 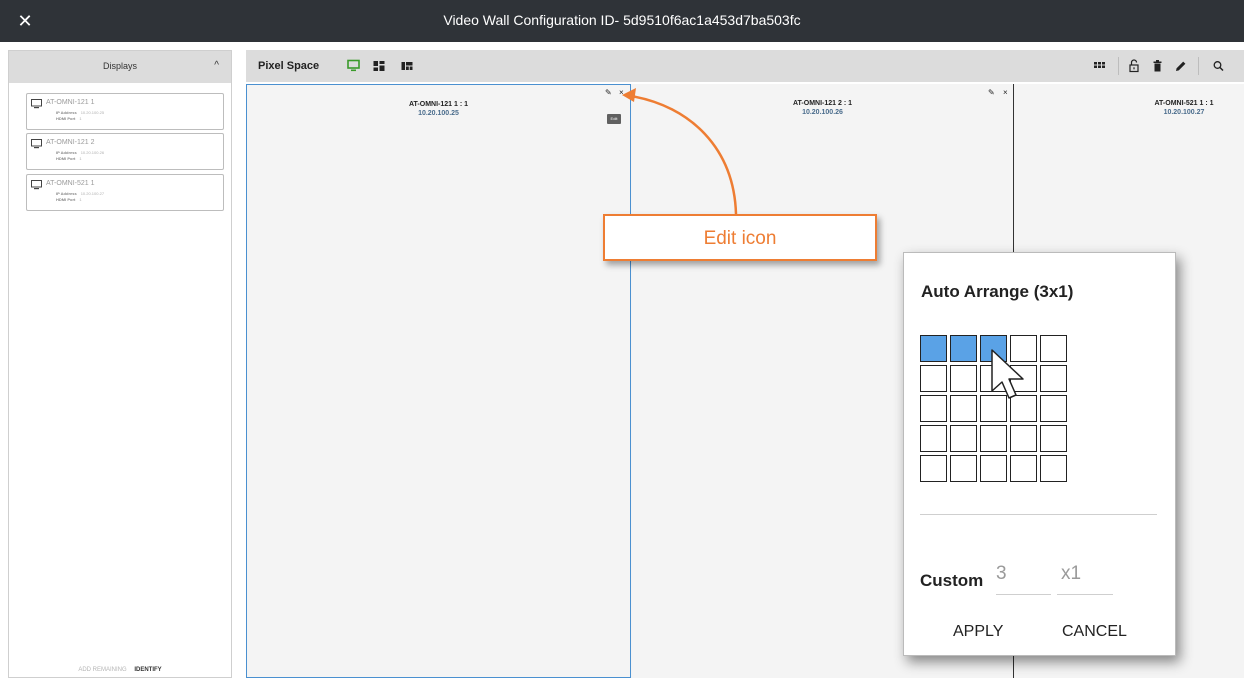 What do you see at coordinates (1023, 579) in the screenshot?
I see `custom-cols-input: 3` at bounding box center [1023, 579].